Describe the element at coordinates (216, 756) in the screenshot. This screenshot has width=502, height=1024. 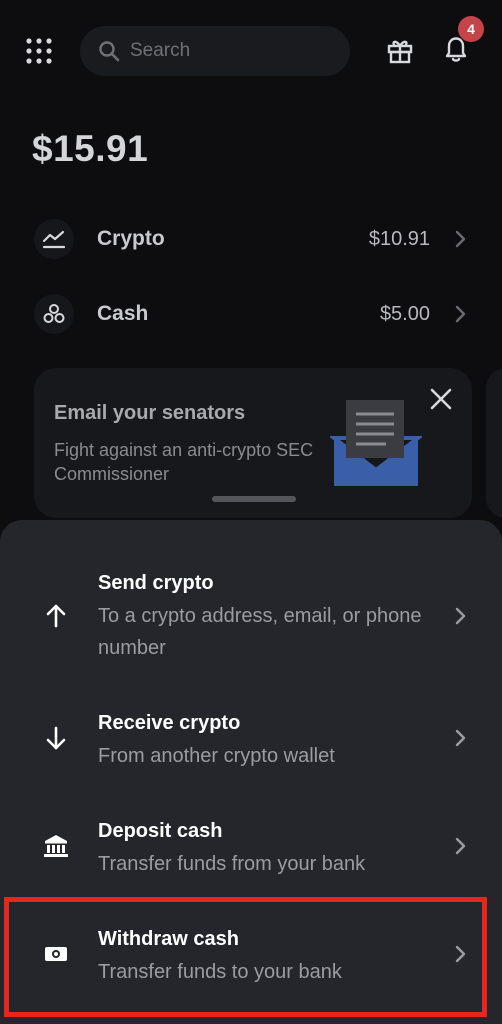
I see `receive-crypto-subtitle: From another crypto wallet` at that location.